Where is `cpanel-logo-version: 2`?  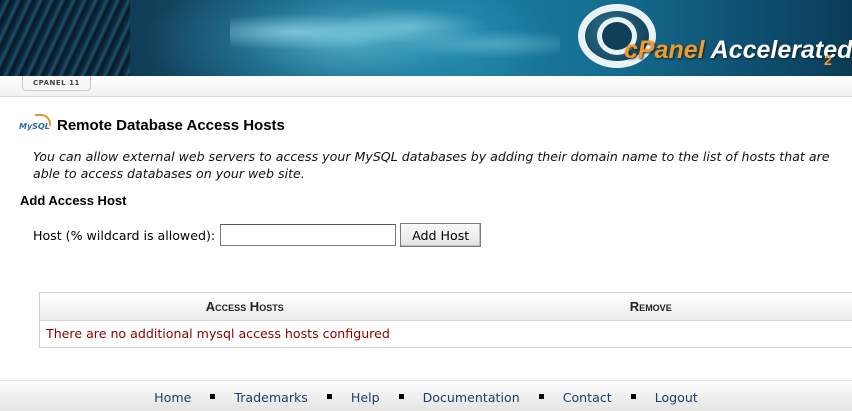
cpanel-logo-version: 2 is located at coordinates (828, 60).